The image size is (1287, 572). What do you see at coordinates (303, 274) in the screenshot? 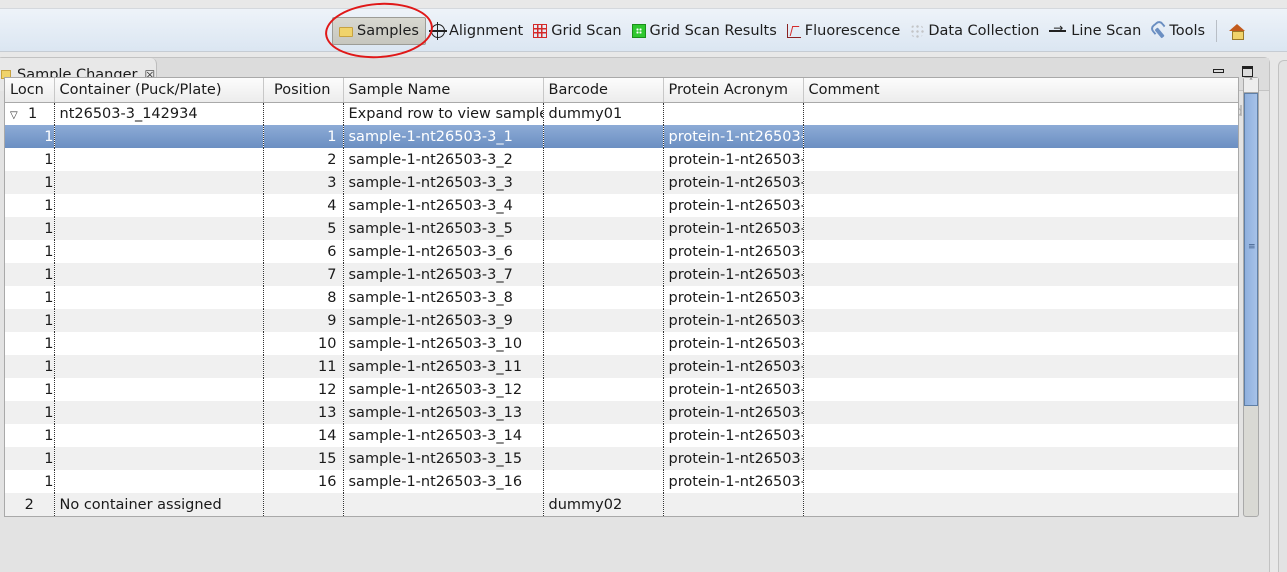
I see `position-cell: 7` at bounding box center [303, 274].